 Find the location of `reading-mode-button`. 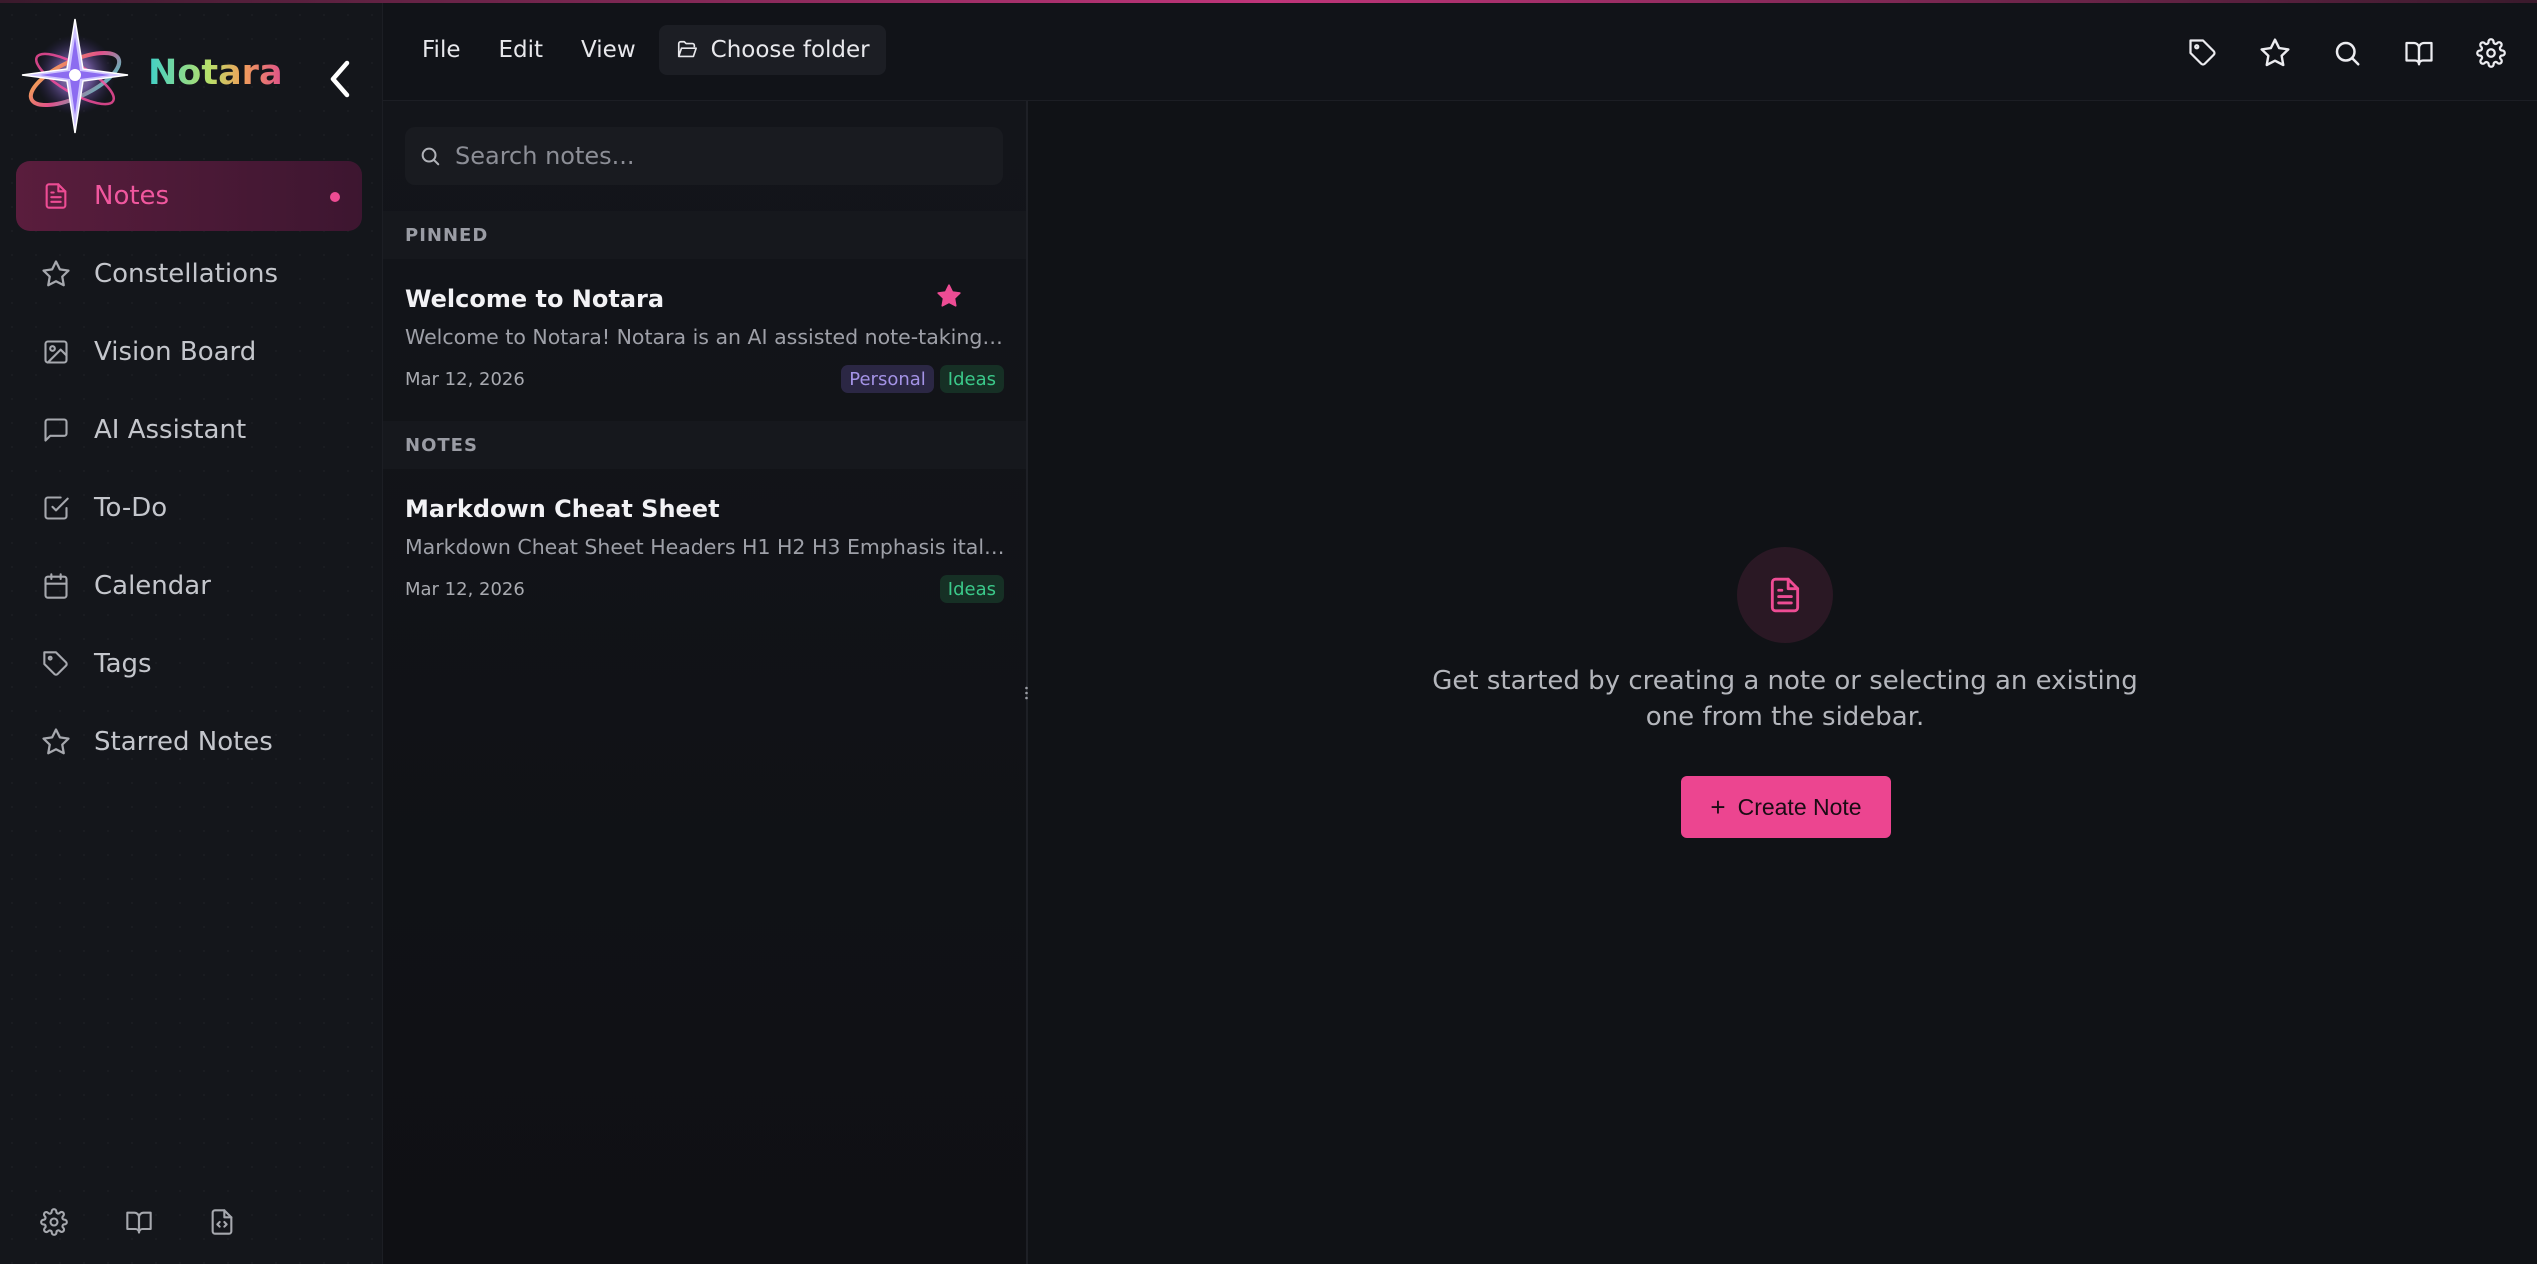

reading-mode-button is located at coordinates (2419, 53).